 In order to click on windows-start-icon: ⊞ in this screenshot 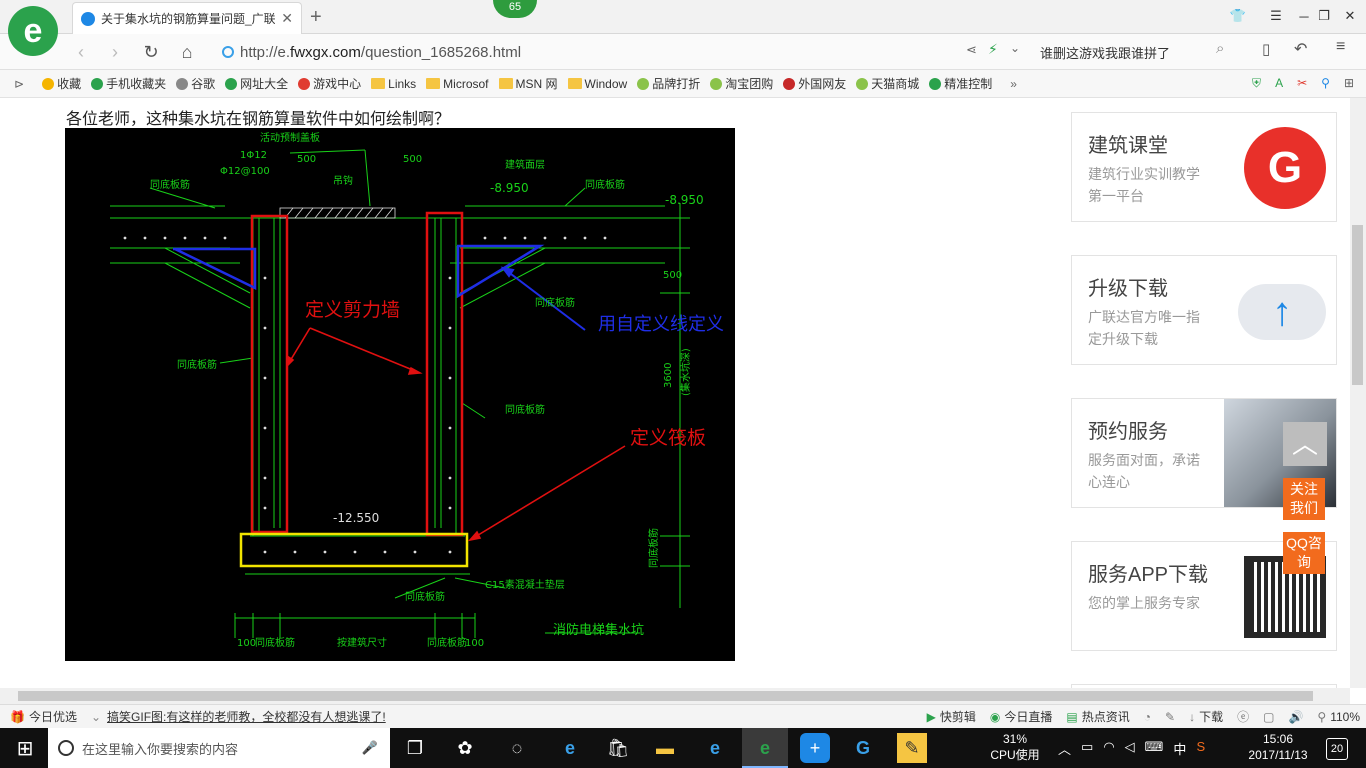, I will do `click(25, 748)`.